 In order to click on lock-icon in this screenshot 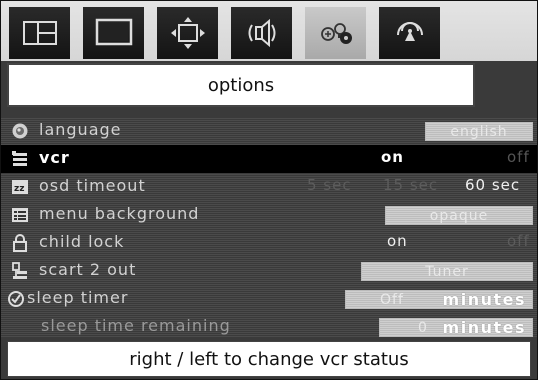, I will do `click(20, 243)`.